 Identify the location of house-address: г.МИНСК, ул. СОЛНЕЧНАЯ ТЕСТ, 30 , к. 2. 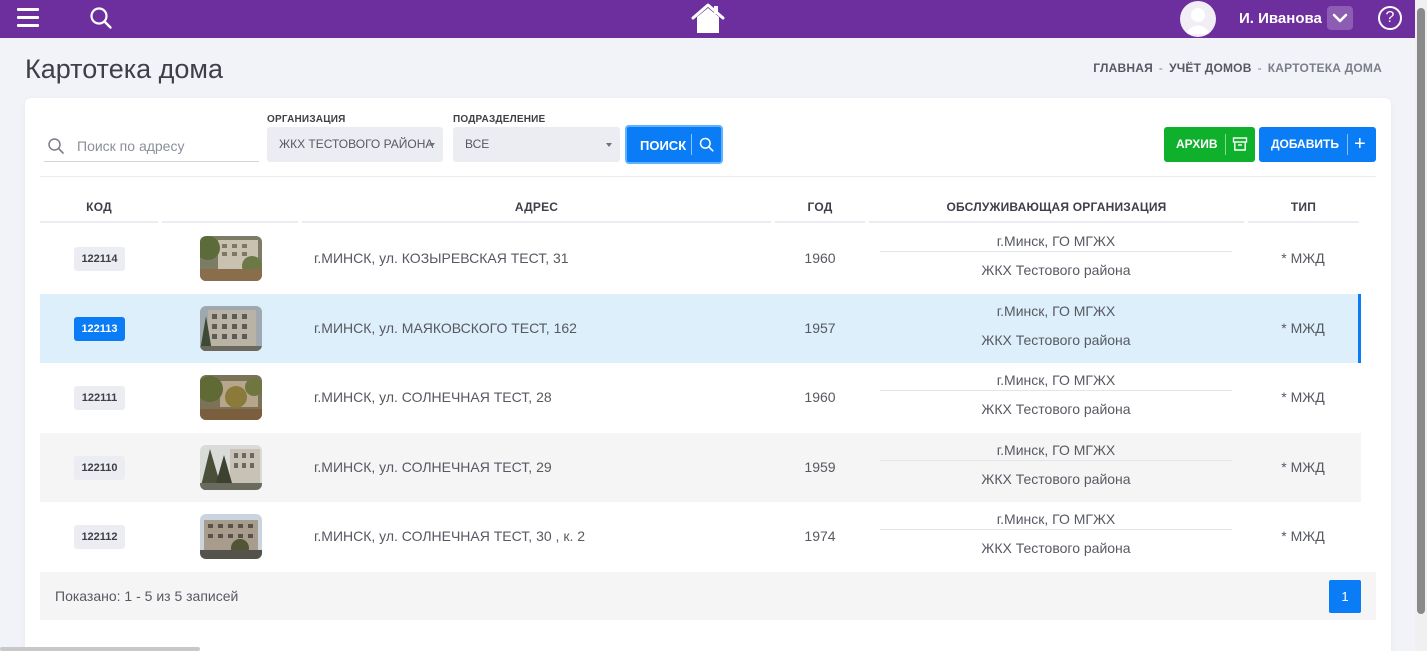
(450, 536).